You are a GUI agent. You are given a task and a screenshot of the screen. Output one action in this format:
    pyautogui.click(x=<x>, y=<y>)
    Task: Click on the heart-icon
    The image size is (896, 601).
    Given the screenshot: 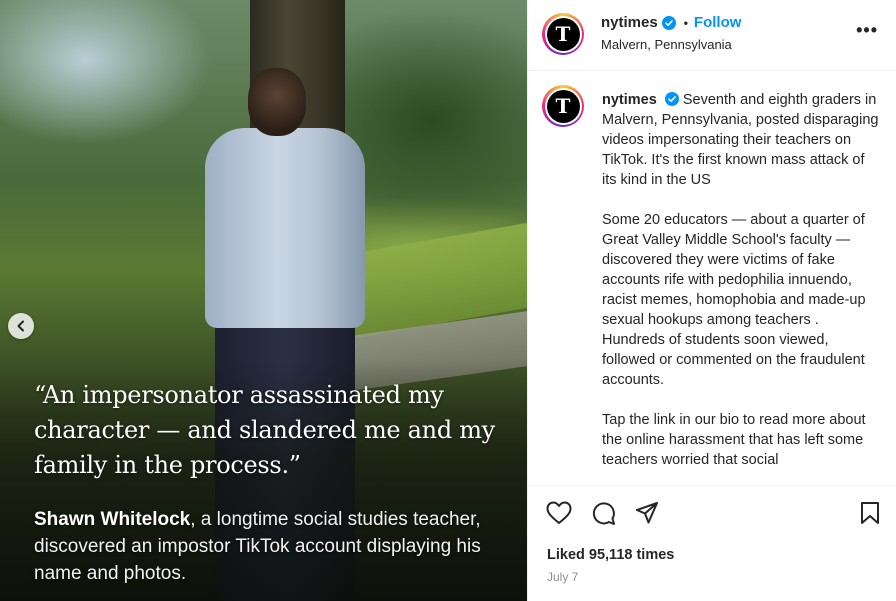 What is the action you would take?
    pyautogui.click(x=559, y=512)
    